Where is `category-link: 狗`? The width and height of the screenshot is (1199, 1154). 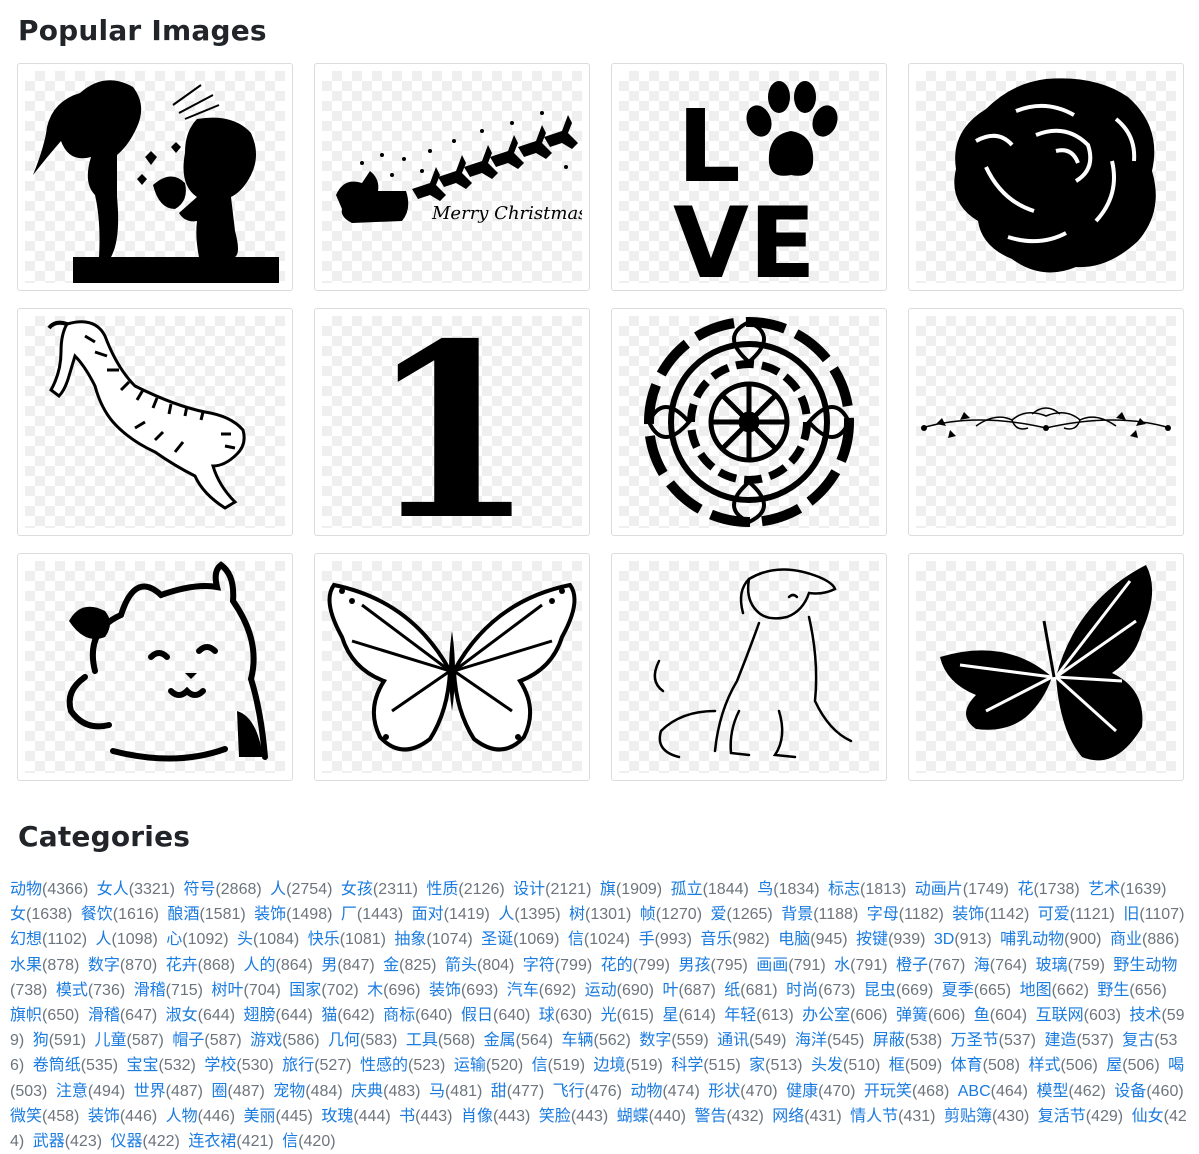
category-link: 狗 is located at coordinates (41, 1040).